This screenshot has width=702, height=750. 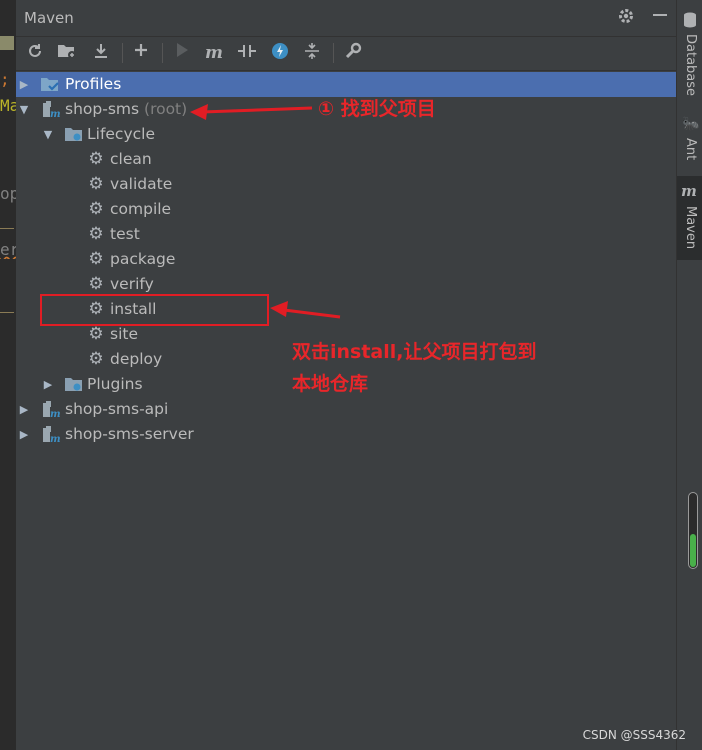 I want to click on annotation-install-line2: 本地仓库, so click(x=330, y=384).